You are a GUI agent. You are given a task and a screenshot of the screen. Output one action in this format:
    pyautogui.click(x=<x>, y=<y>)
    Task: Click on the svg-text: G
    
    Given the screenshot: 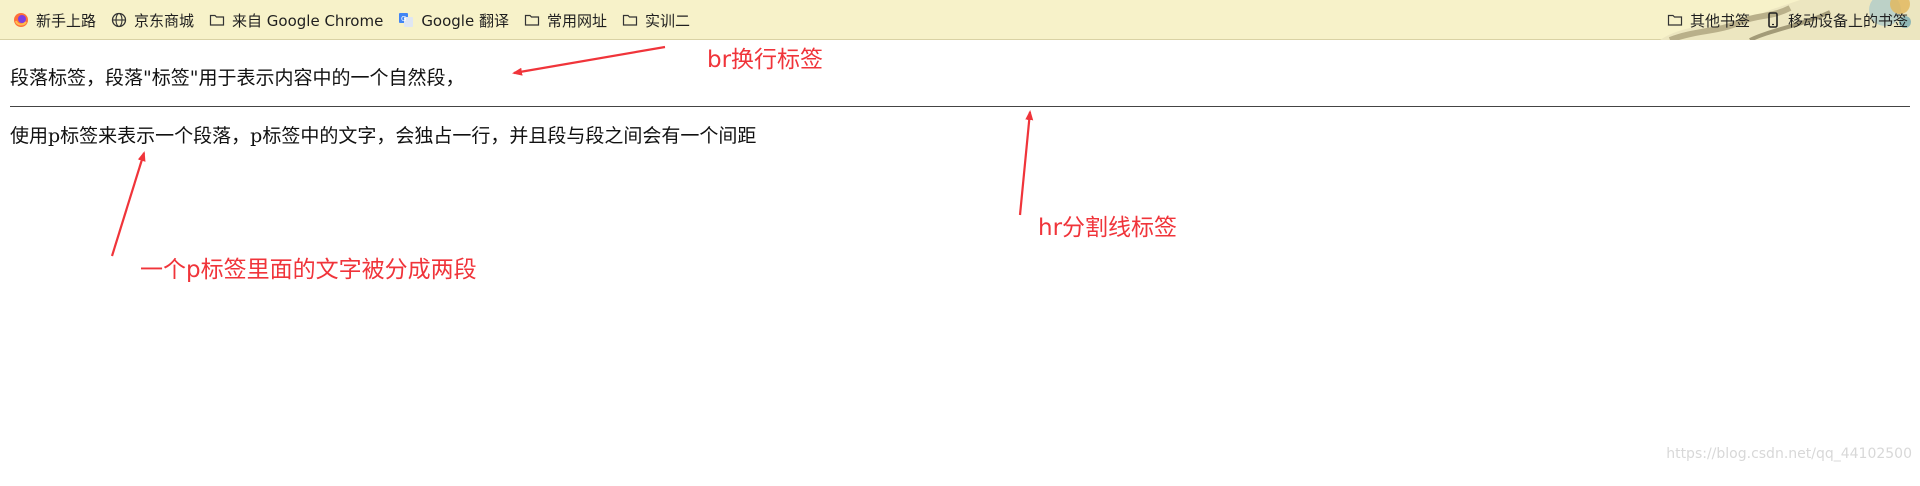 What is the action you would take?
    pyautogui.click(x=403, y=19)
    